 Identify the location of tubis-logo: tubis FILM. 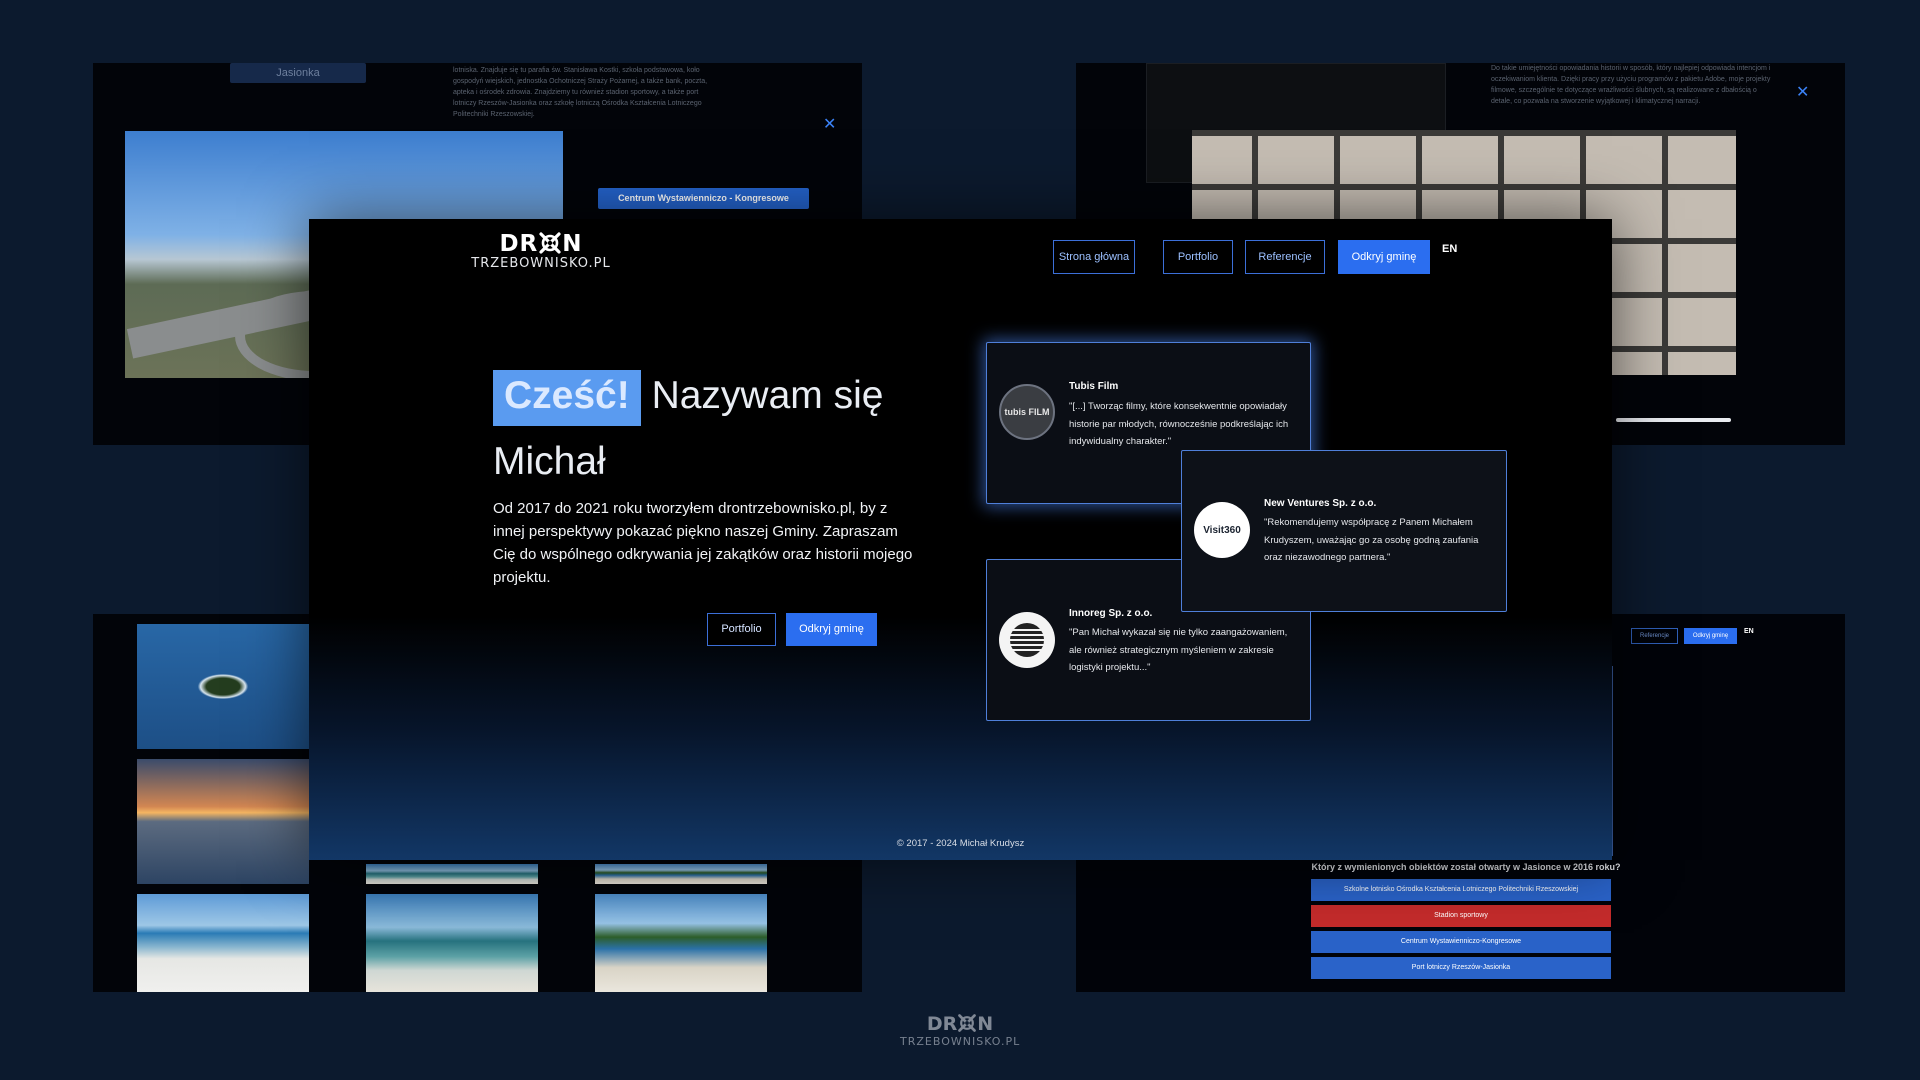
(1027, 412).